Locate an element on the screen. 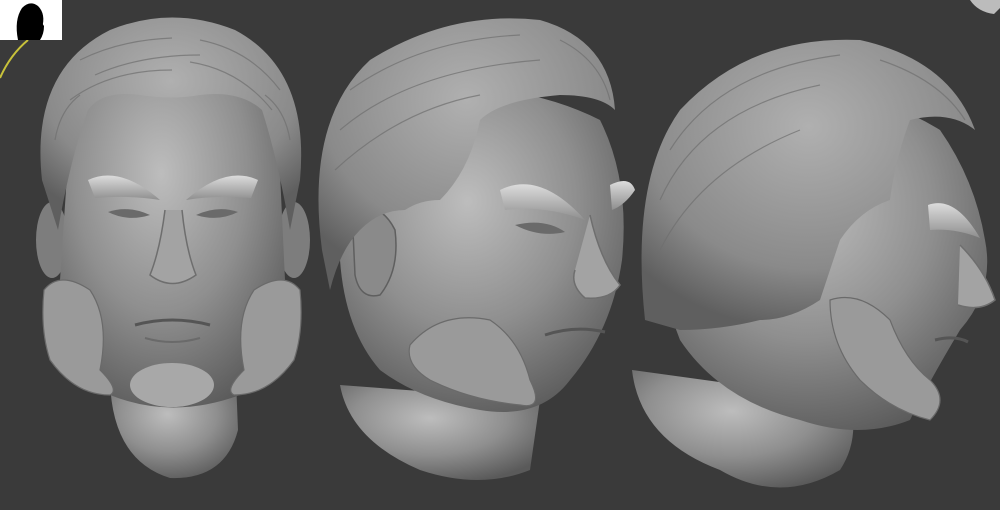  corner-mesh-preview is located at coordinates (982, 11).